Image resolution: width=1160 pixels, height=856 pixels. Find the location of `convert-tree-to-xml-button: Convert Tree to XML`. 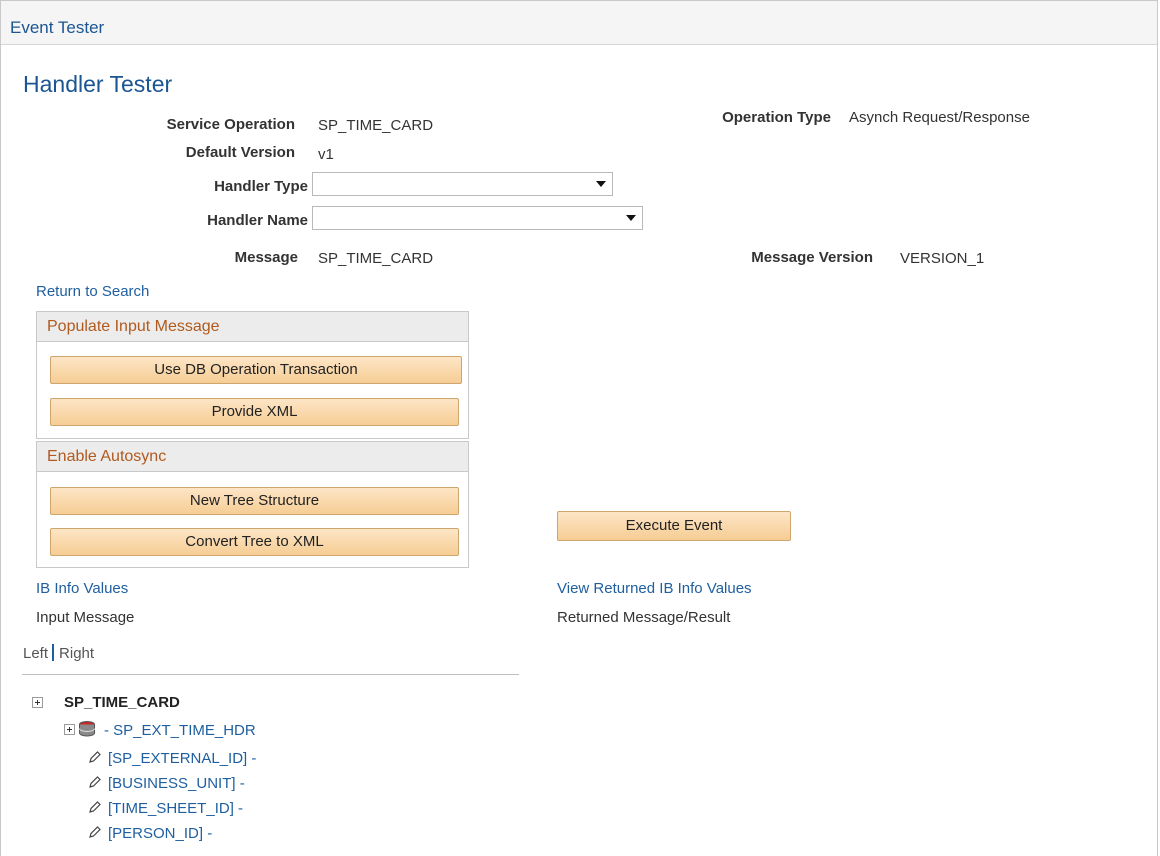

convert-tree-to-xml-button: Convert Tree to XML is located at coordinates (254, 542).